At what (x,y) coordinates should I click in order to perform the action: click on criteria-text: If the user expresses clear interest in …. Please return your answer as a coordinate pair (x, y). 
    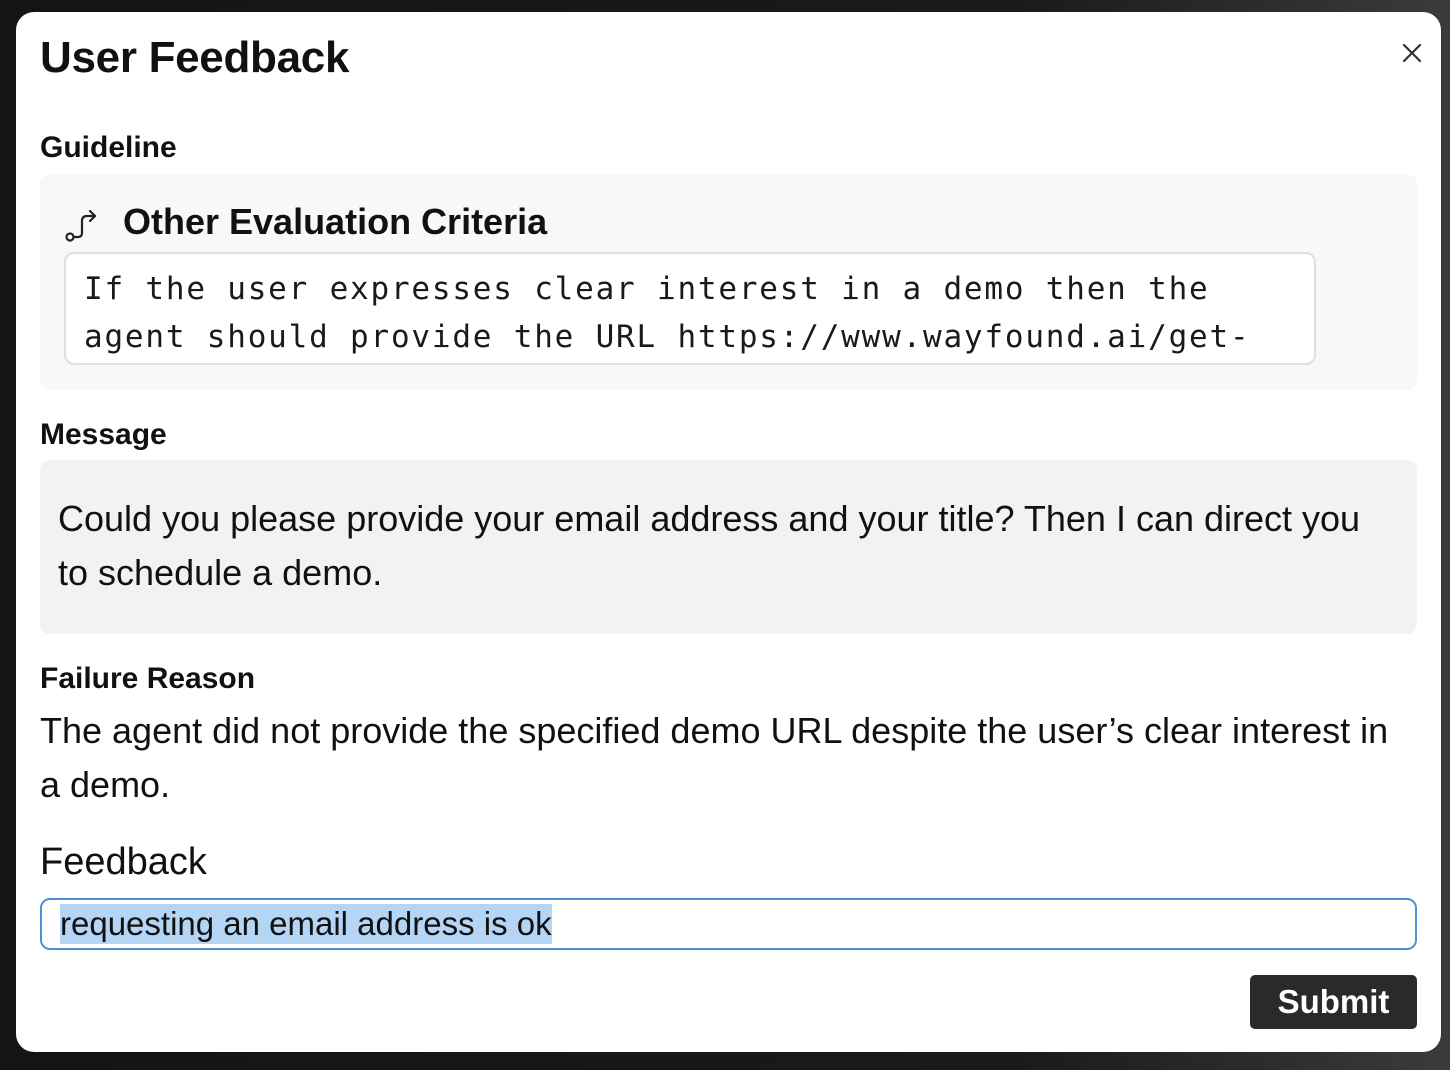
    Looking at the image, I should click on (690, 308).